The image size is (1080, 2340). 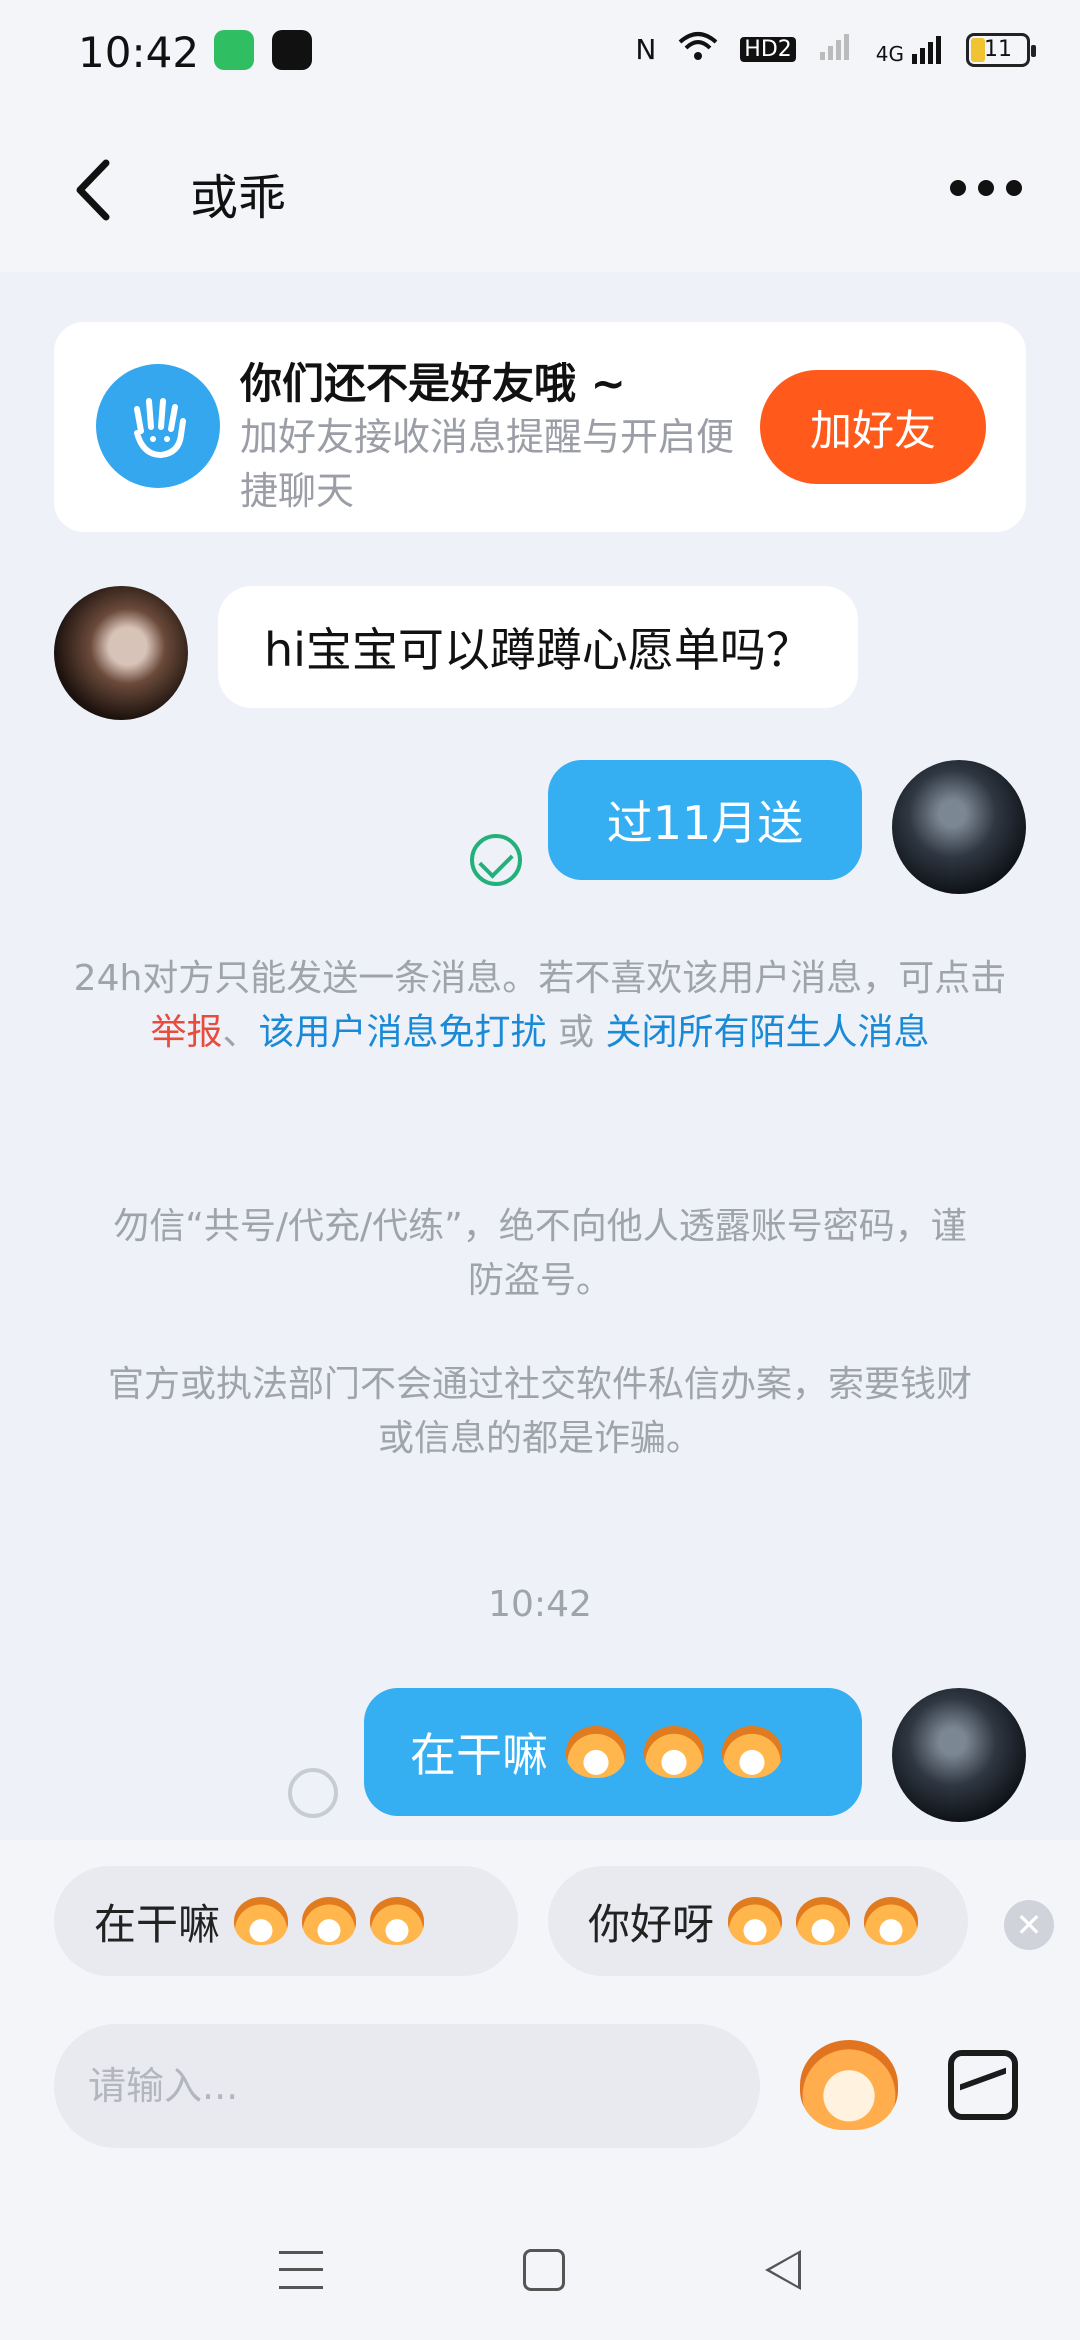 I want to click on report-link: 举报, so click(x=187, y=1032).